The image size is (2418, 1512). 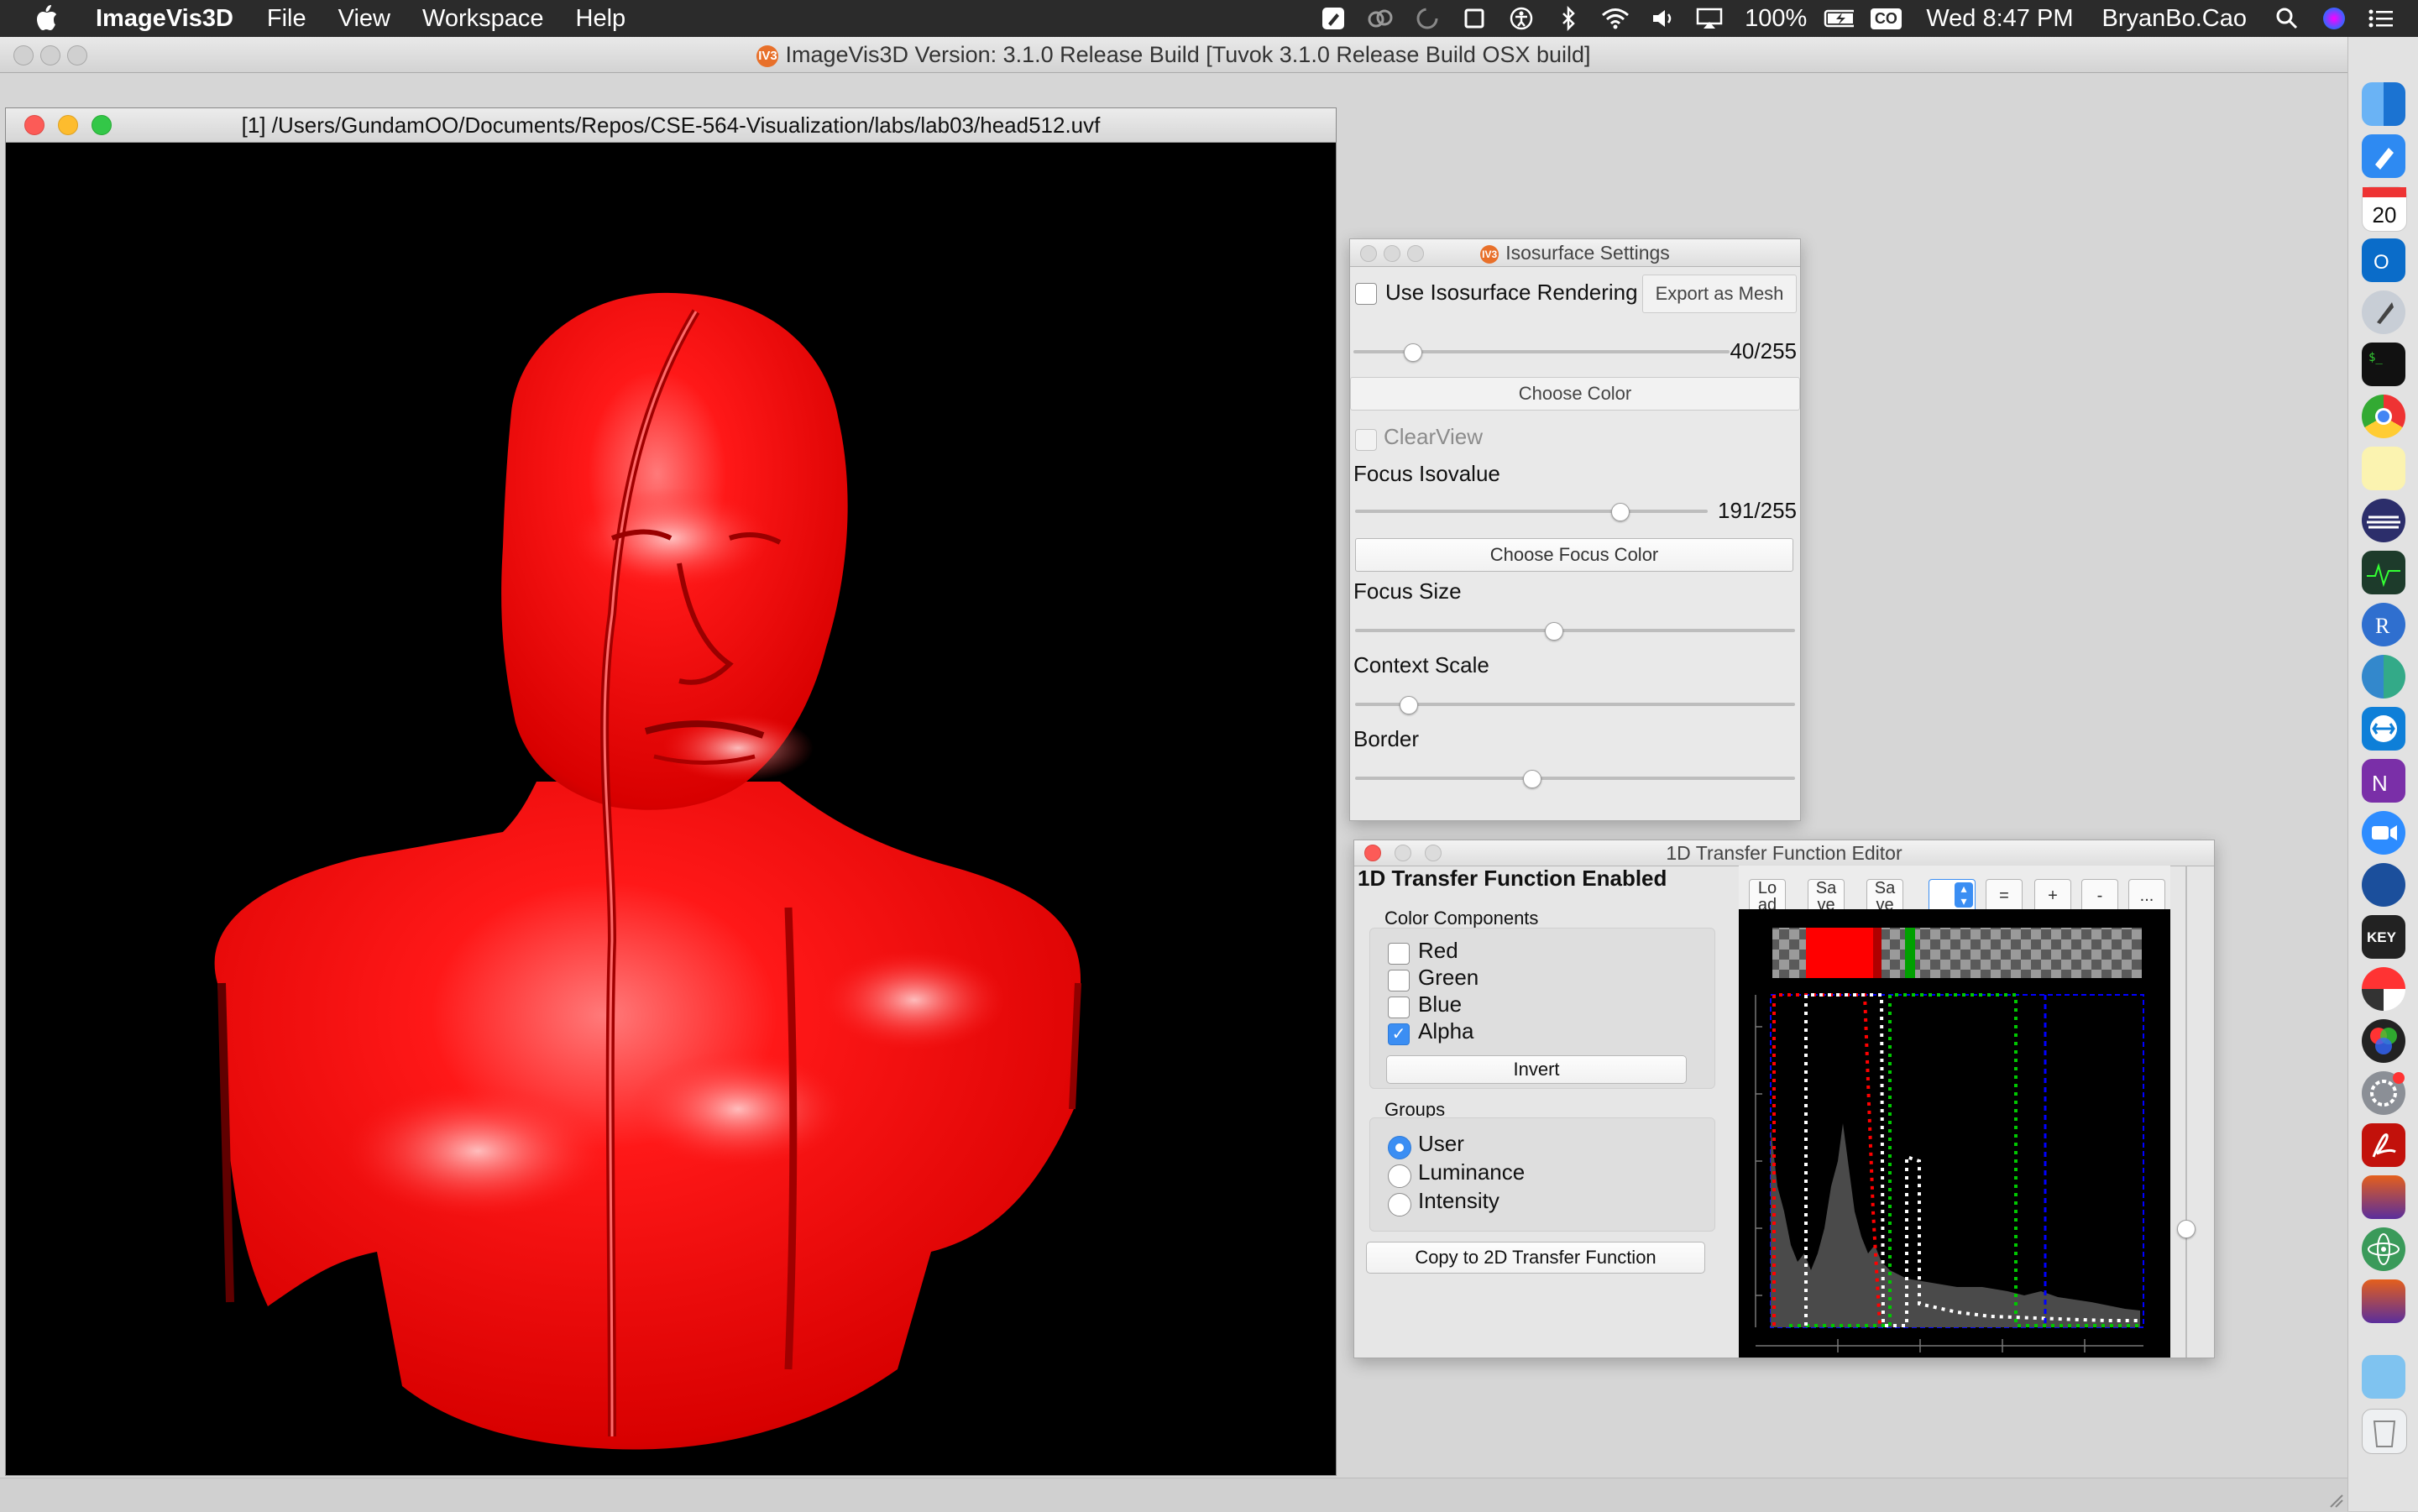 I want to click on terminal-icon: $_, so click(x=2383, y=364).